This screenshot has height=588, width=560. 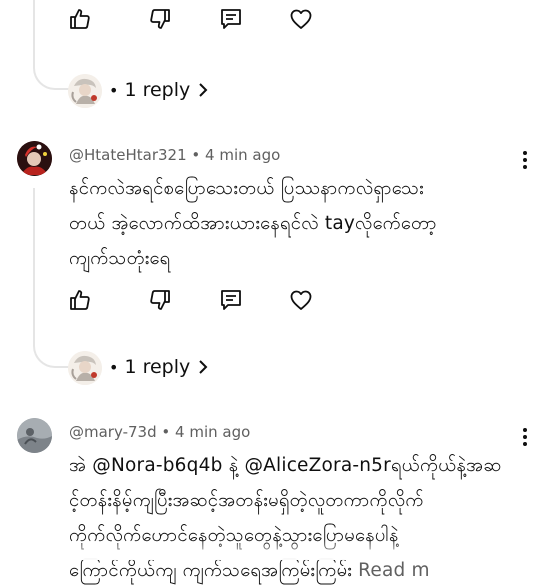 I want to click on comment-meta: @HtateHtar321 • 4 min ago, so click(x=174, y=155).